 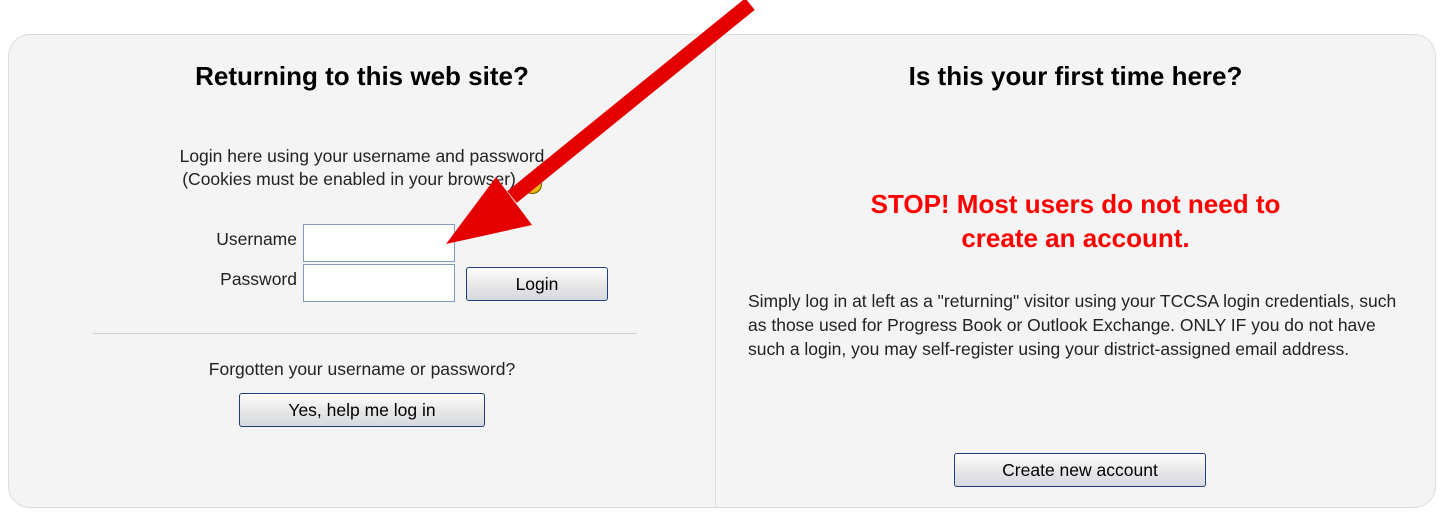 I want to click on create-new-account-button: Create new account, so click(x=1080, y=470).